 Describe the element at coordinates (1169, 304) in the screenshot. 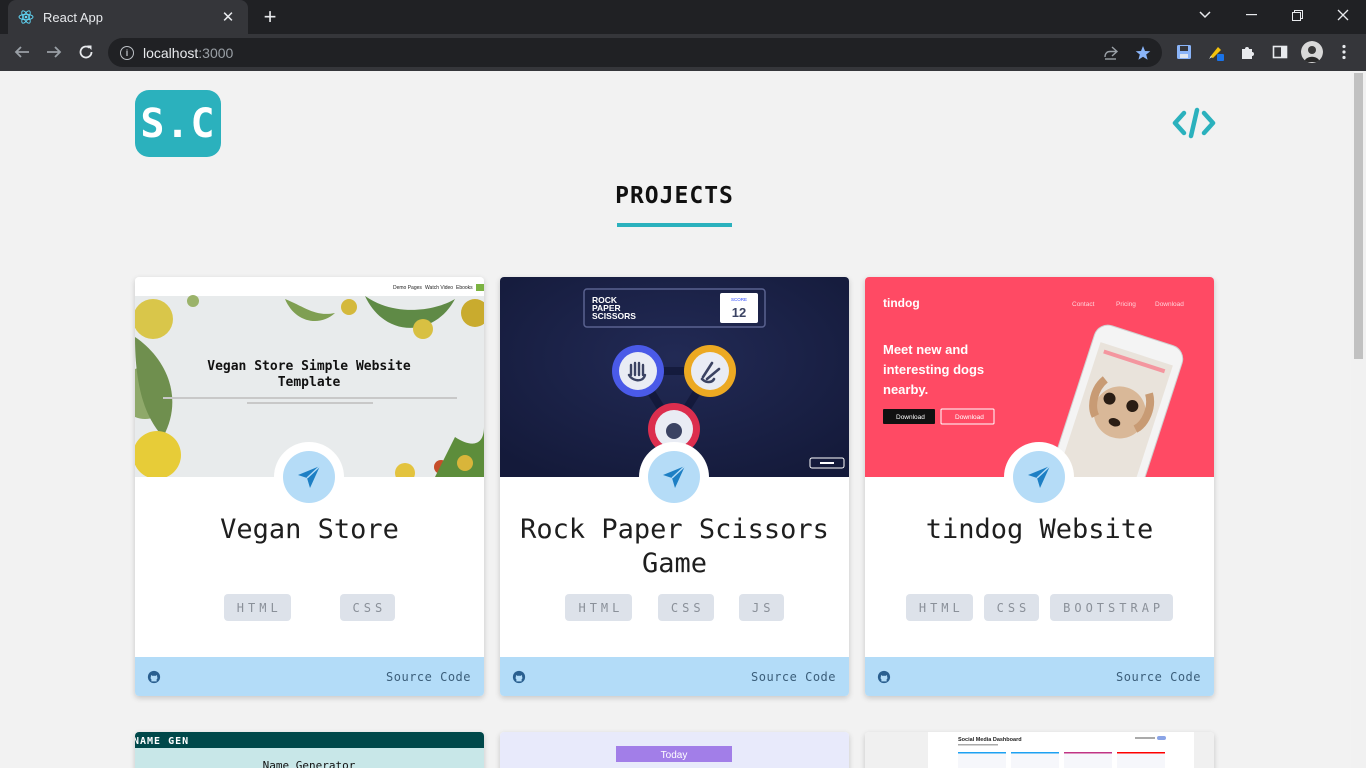

I see `preview-nav-download: Download` at that location.